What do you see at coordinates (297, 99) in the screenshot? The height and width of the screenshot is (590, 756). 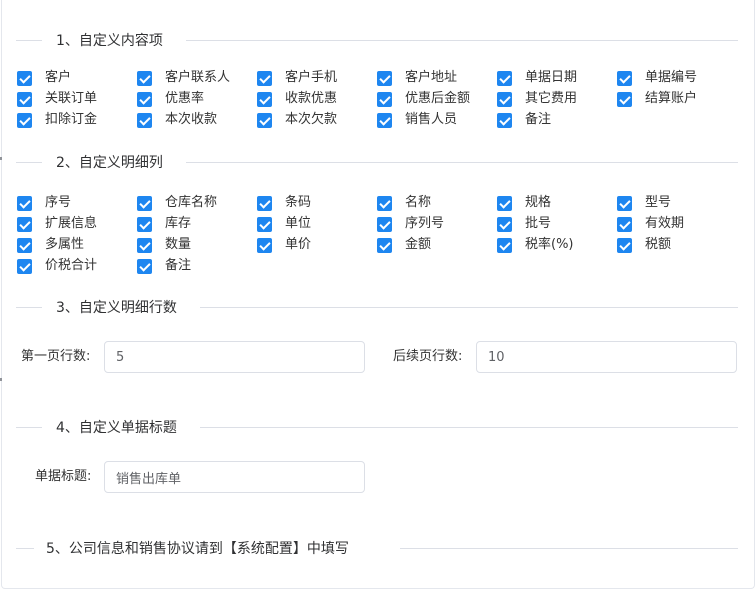 I see `checkbox-item: 收款优惠` at bounding box center [297, 99].